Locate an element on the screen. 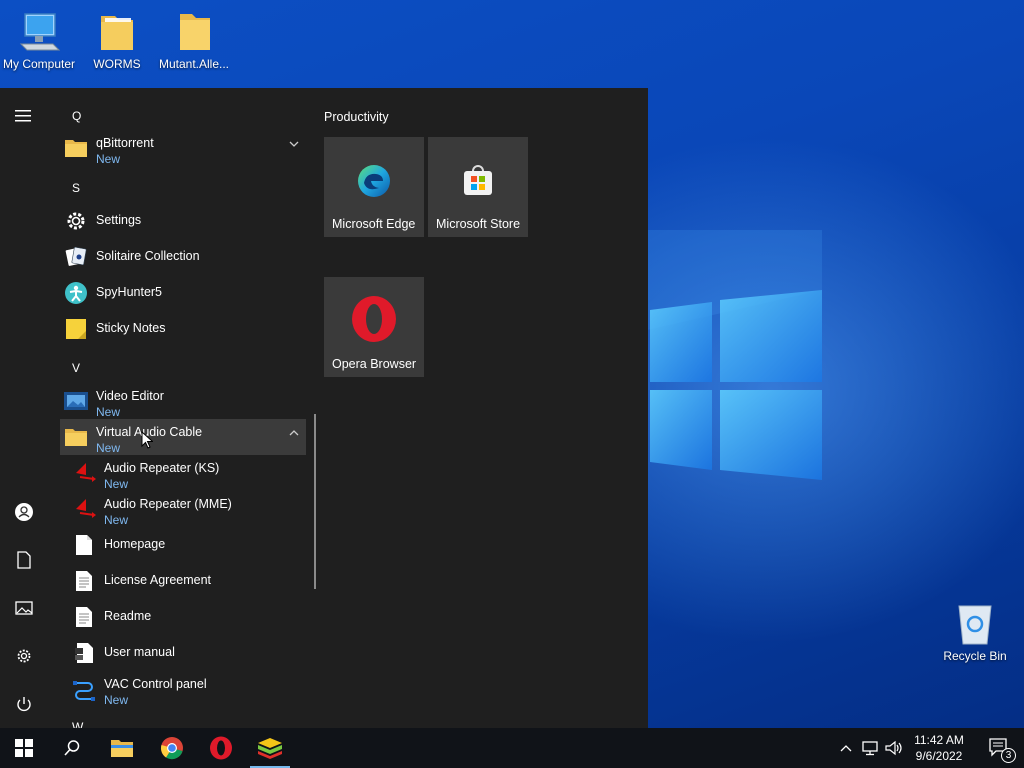 The width and height of the screenshot is (1024, 768). app-item-video-editor: Video Editor New is located at coordinates (183, 401).